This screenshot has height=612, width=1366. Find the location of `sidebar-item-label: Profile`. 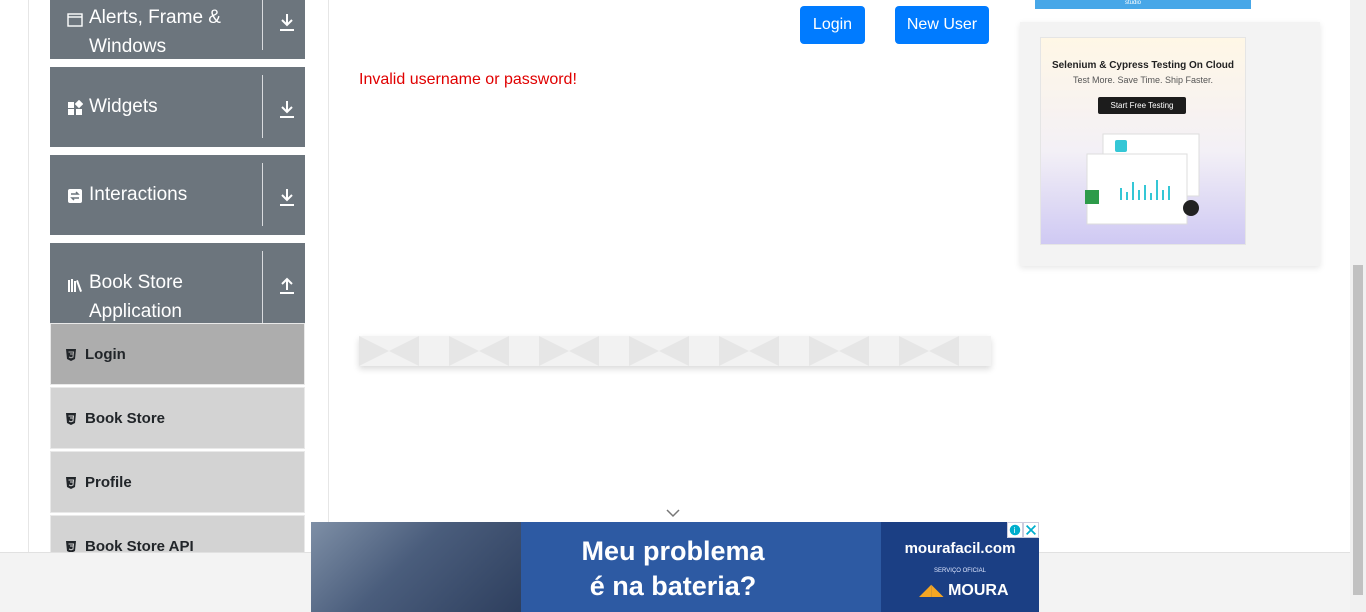

sidebar-item-label: Profile is located at coordinates (108, 482).